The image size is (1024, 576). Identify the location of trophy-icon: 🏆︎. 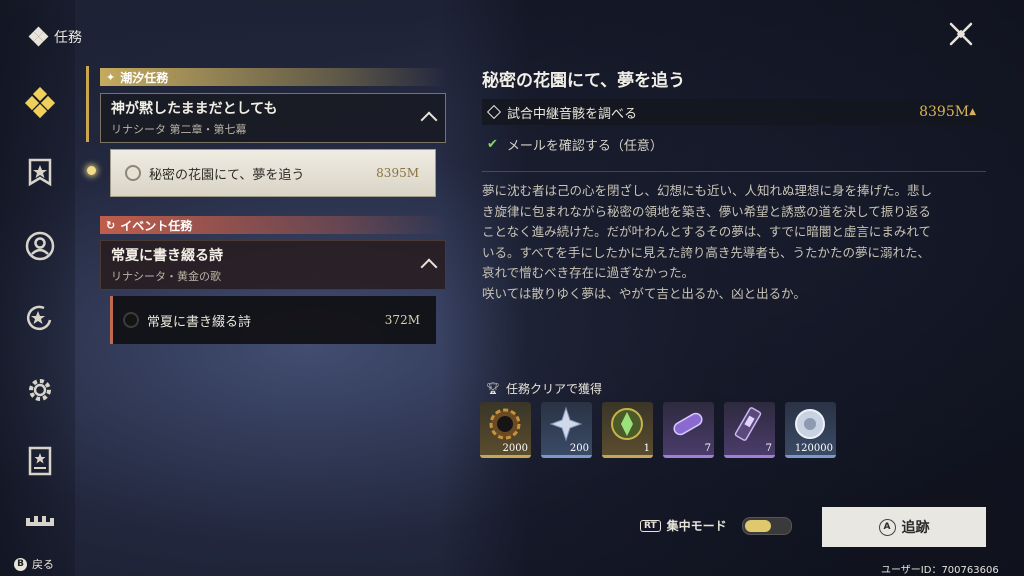
(493, 388).